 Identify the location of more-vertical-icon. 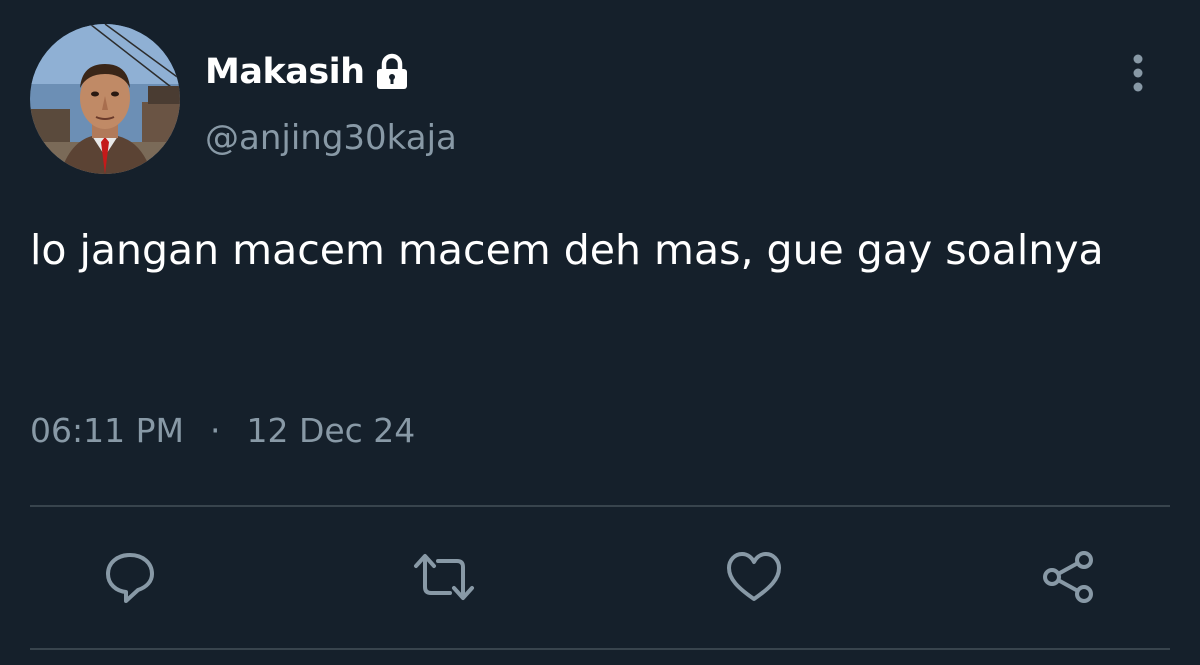
(1138, 73).